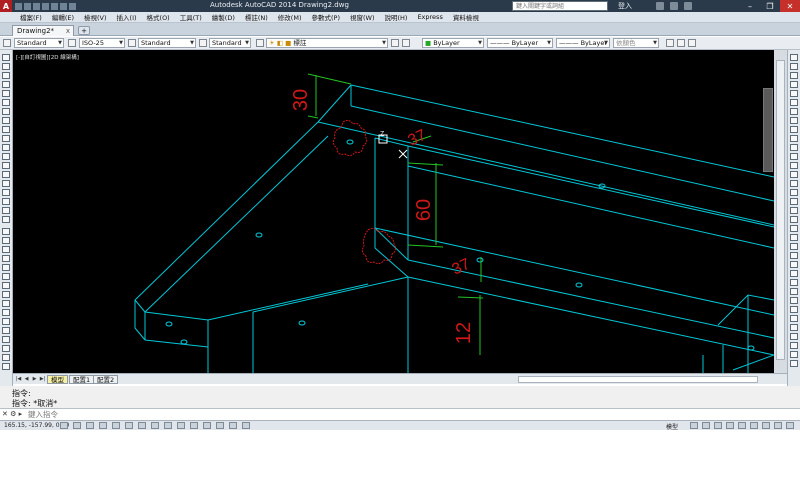 The image size is (800, 480). What do you see at coordinates (77, 425) in the screenshot?
I see `snap-mode-icon` at bounding box center [77, 425].